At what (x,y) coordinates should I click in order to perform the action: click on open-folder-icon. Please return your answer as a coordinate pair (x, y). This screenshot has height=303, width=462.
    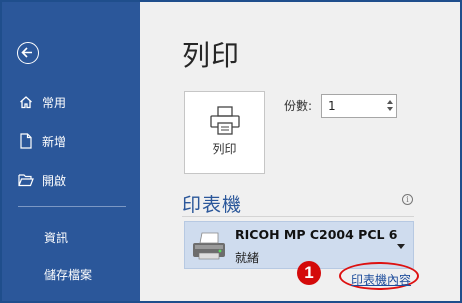
    Looking at the image, I should click on (26, 180).